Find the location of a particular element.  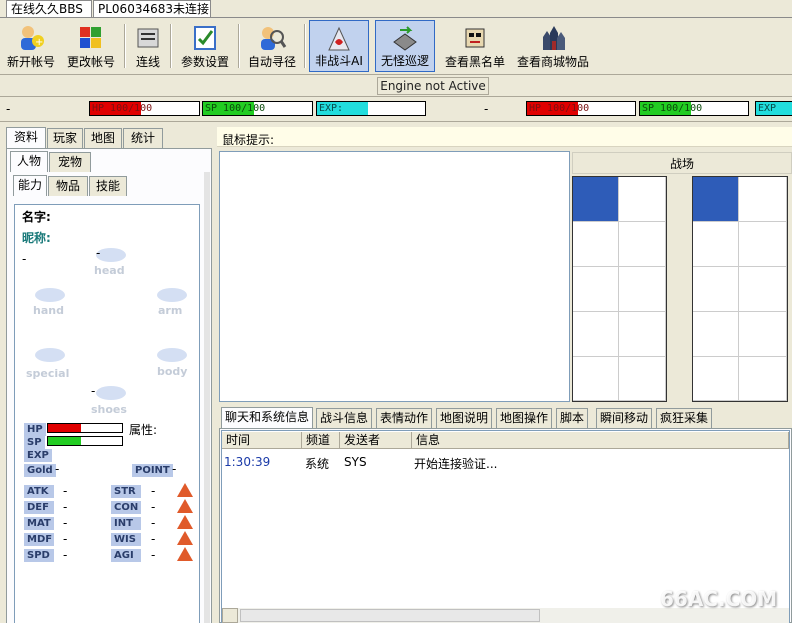

stat-int-label: INT is located at coordinates (126, 523).